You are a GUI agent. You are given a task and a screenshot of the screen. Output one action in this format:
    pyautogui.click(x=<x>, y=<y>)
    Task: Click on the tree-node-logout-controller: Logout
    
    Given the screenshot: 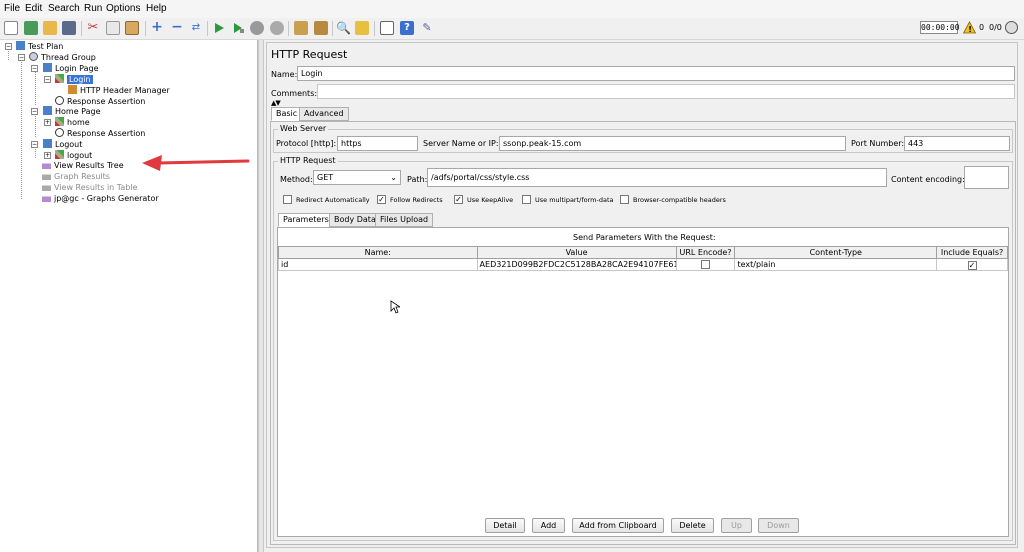 What is the action you would take?
    pyautogui.click(x=62, y=144)
    